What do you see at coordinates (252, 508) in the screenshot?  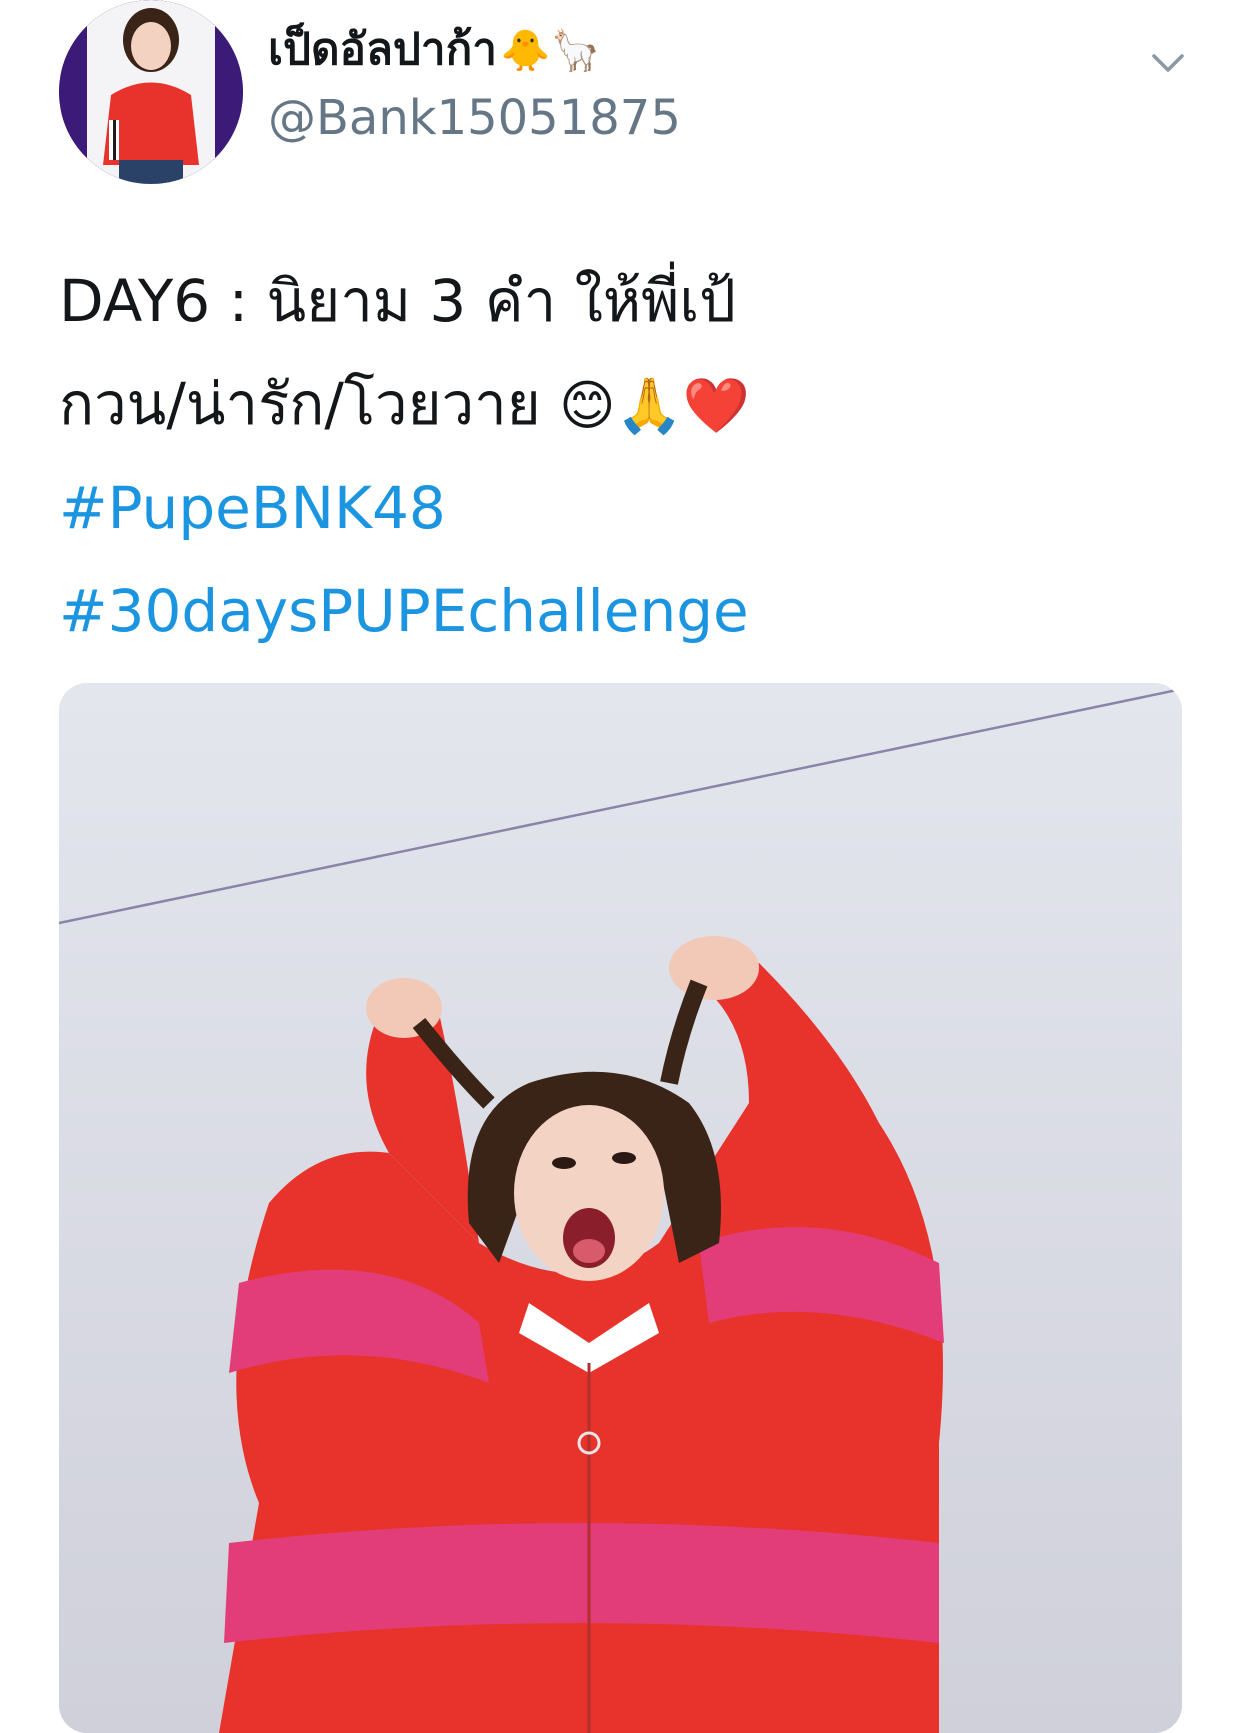 I see `hashtag-link: #PupeBNK48` at bounding box center [252, 508].